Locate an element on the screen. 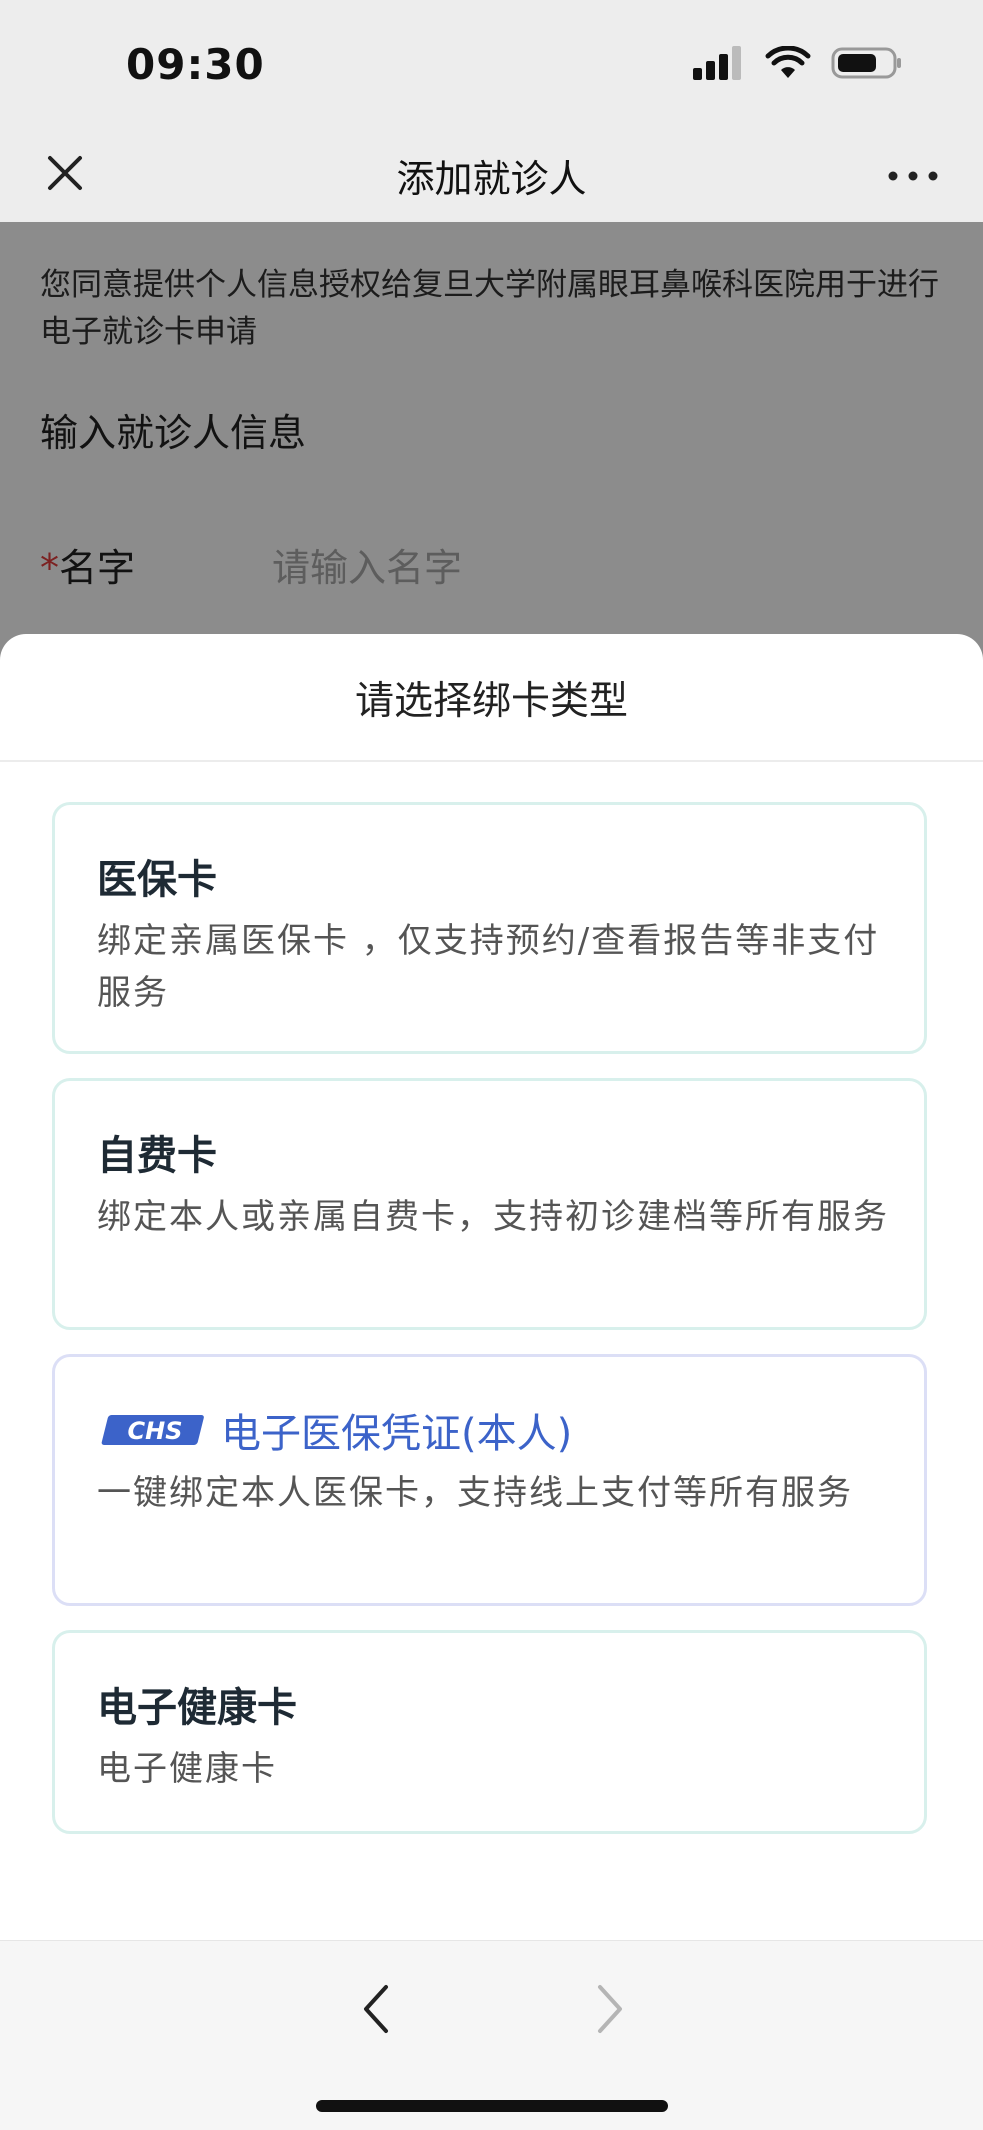 The image size is (983, 2130). chevron-left-icon is located at coordinates (376, 2009).